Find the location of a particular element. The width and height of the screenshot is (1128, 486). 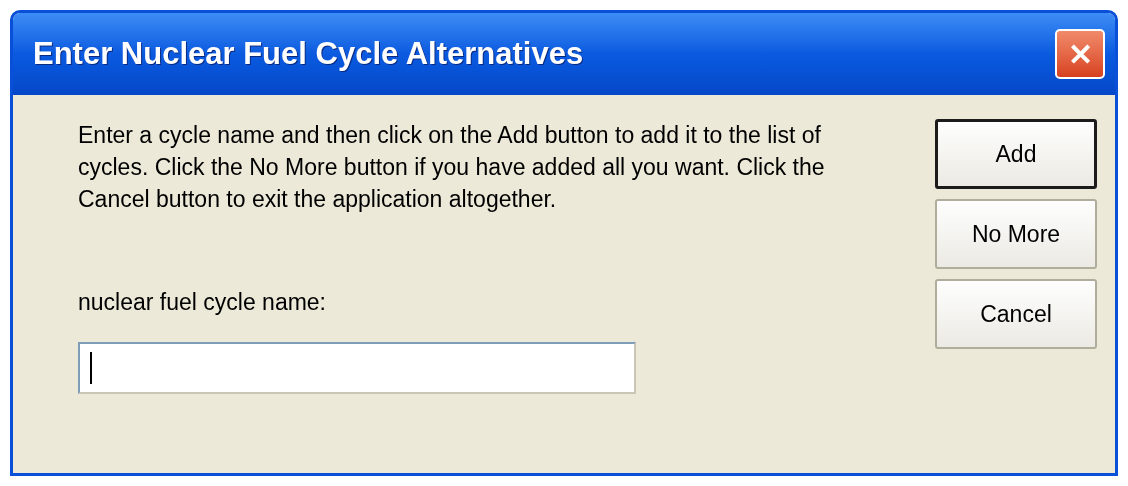

instructions-text: Enter a cycle name and then click on the Add button to add it to the list of cycles. Click the No More button if you have added all you want. Click the Cancel button to exit the application altogether. is located at coordinates (452, 167).